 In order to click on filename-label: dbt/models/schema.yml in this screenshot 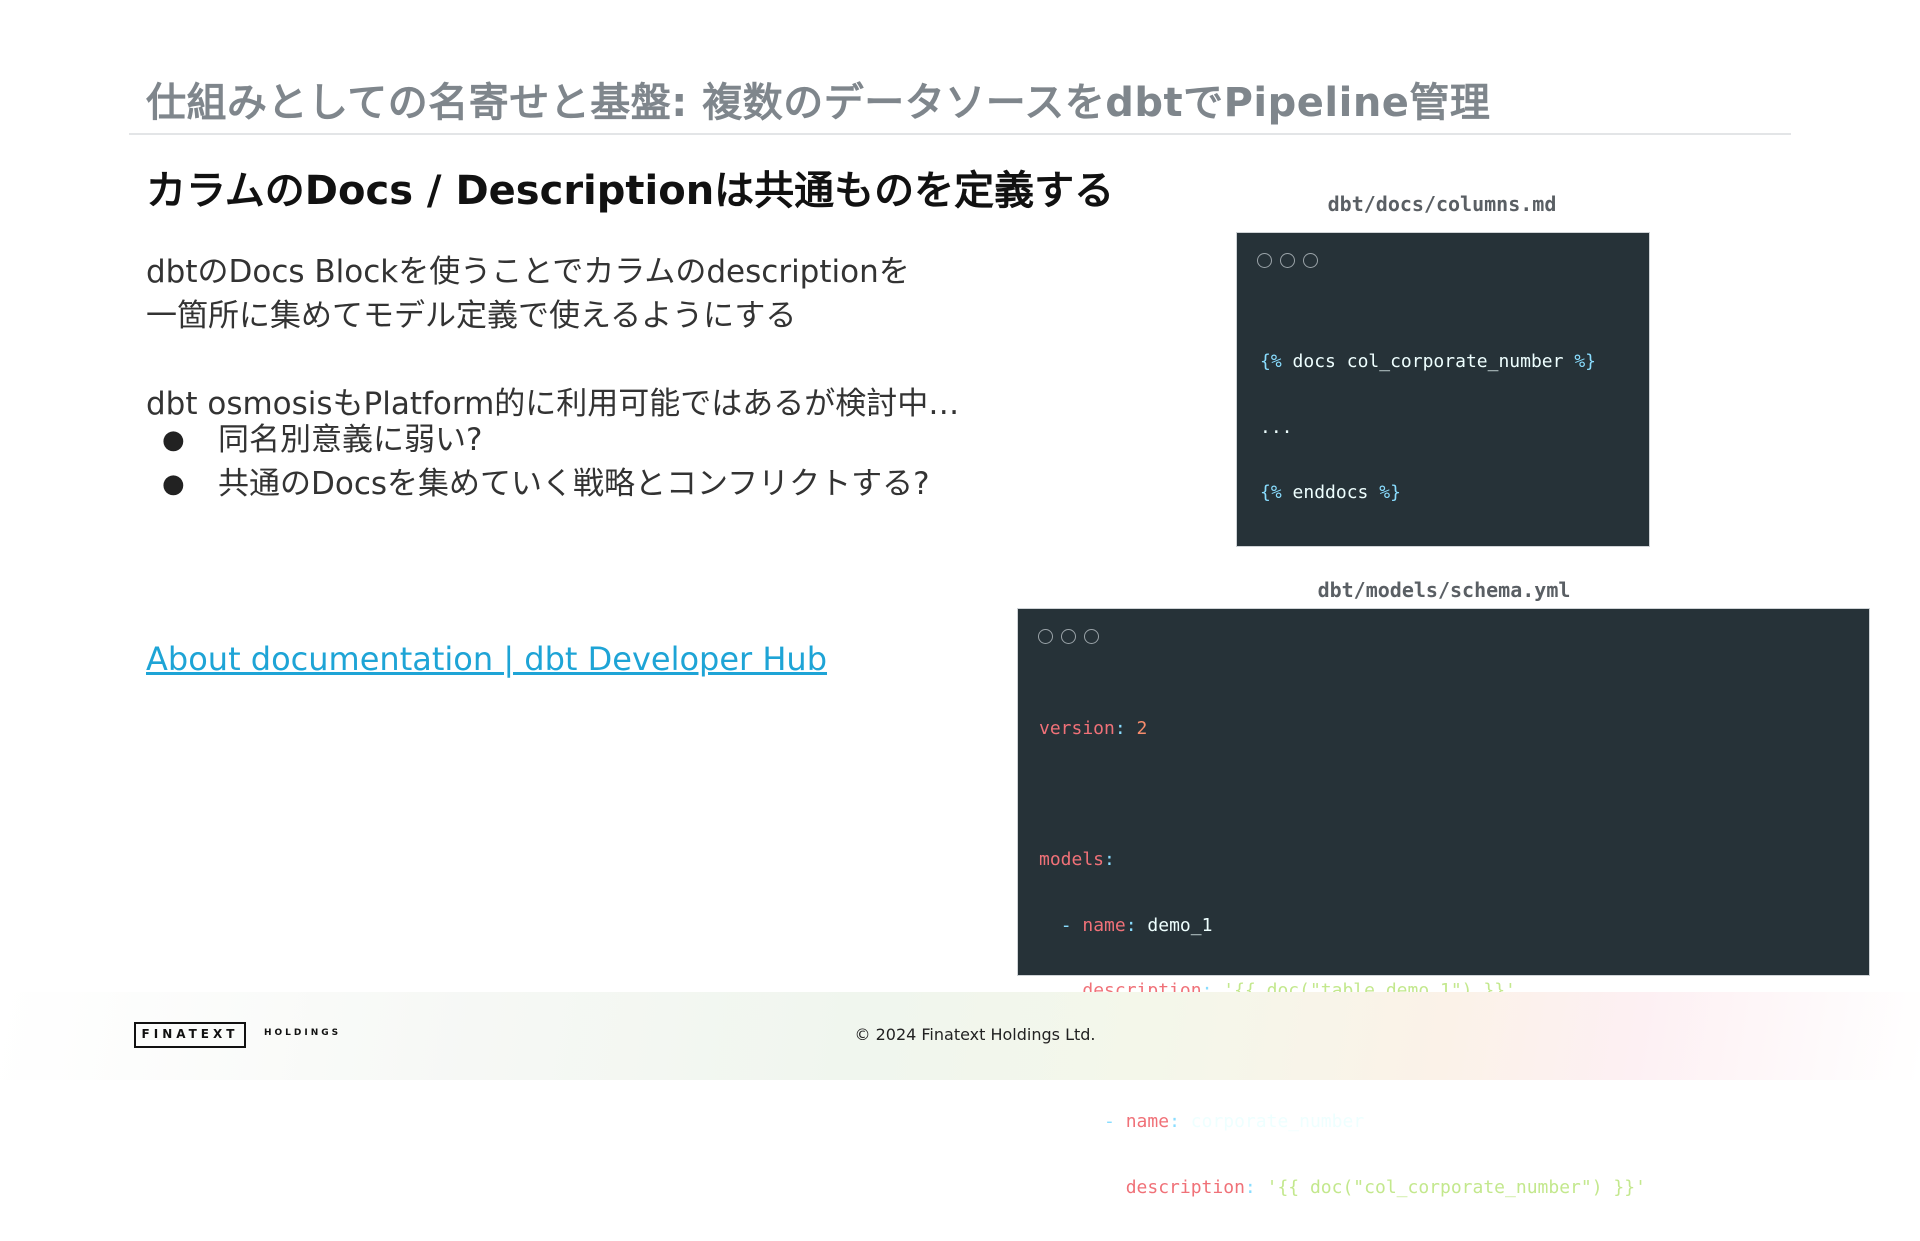, I will do `click(1444, 590)`.